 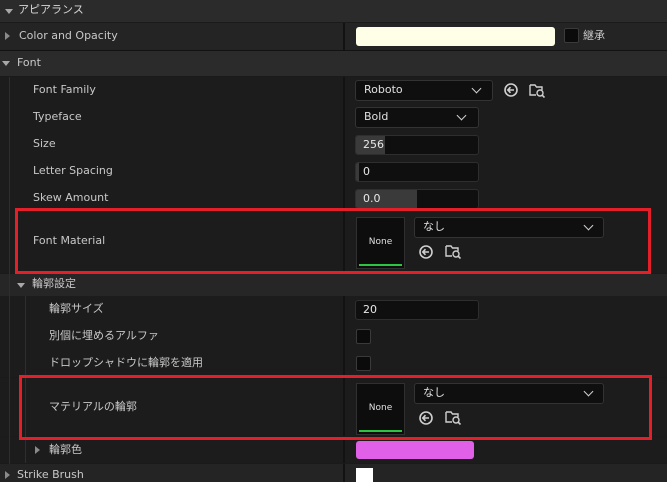 What do you see at coordinates (126, 362) in the screenshot?
I see `apply-shadow-label: ドロップシャドウに輪郭を適用` at bounding box center [126, 362].